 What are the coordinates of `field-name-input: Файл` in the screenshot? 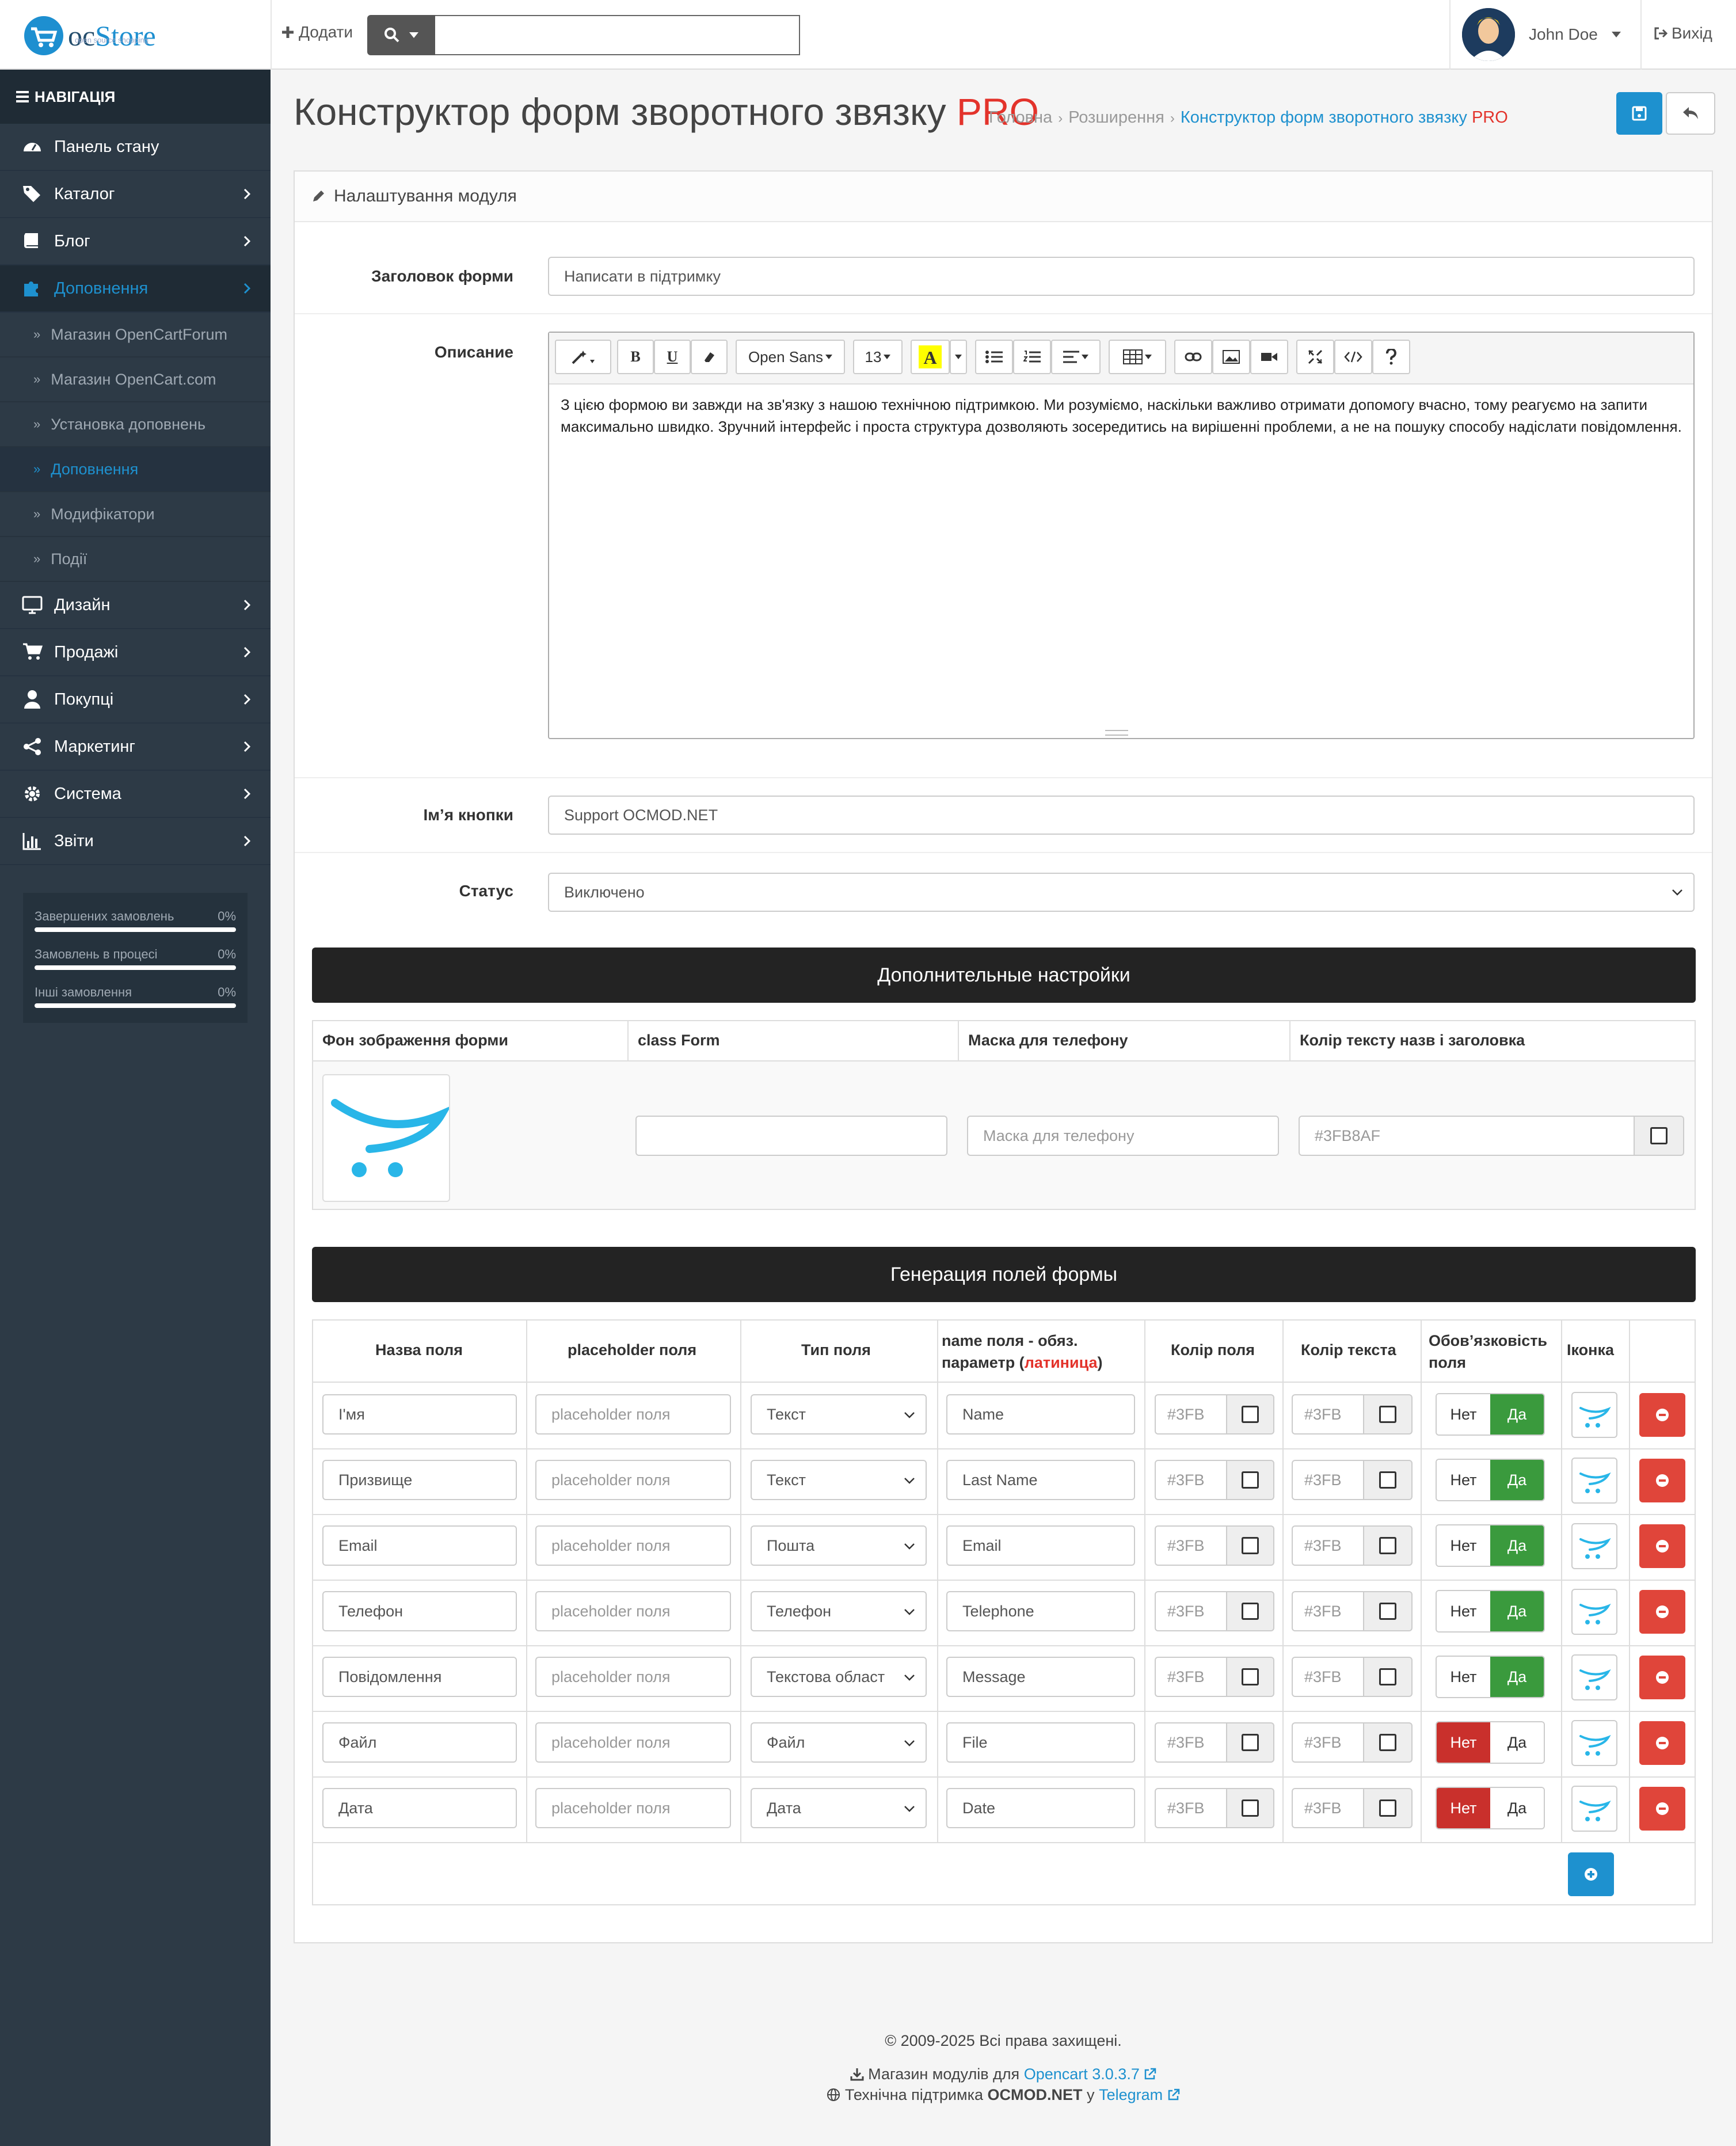 It's located at (419, 1742).